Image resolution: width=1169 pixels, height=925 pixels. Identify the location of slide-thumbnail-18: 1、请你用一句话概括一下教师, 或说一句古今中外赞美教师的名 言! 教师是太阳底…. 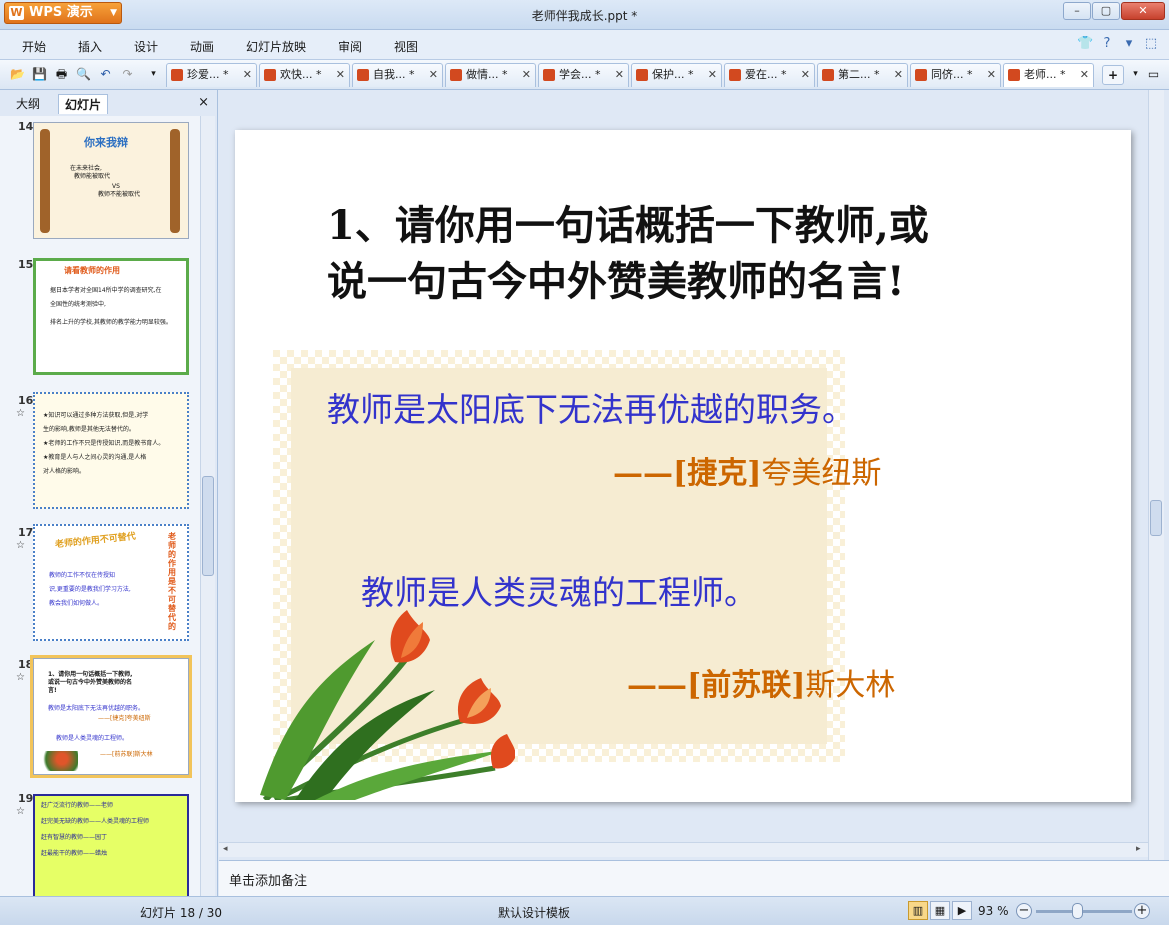
(111, 716).